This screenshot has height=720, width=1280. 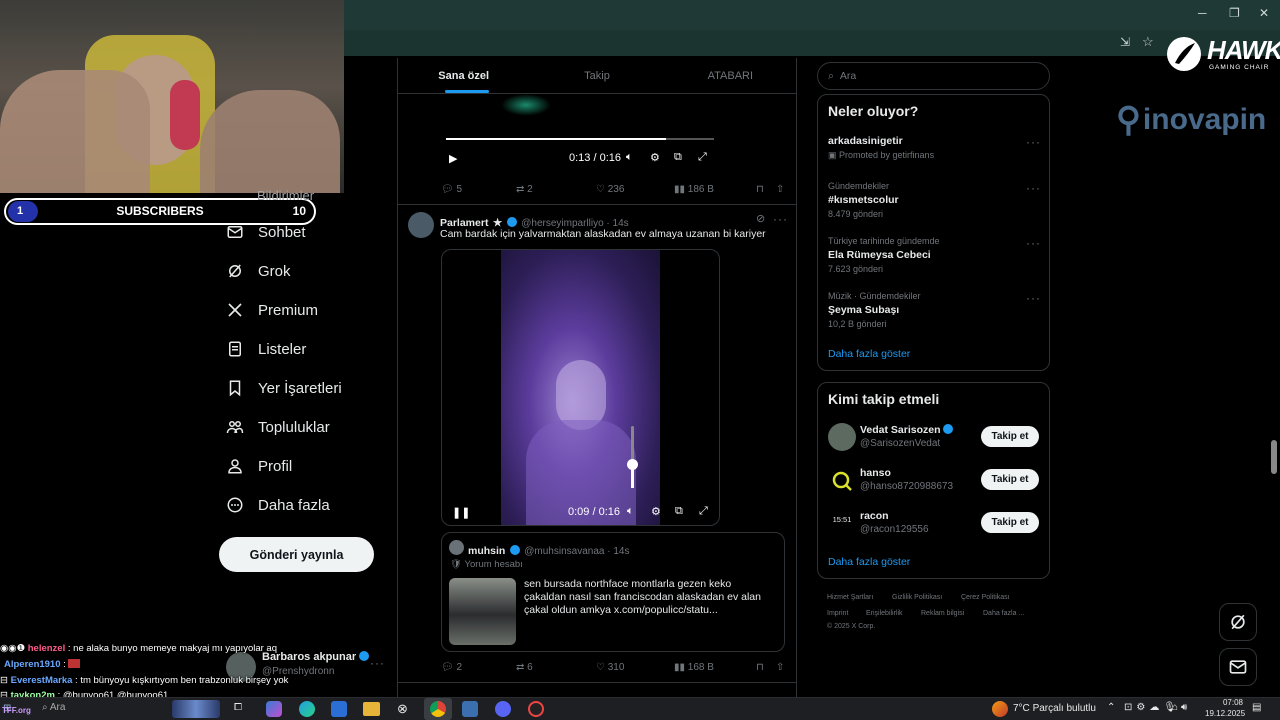 What do you see at coordinates (1238, 622) in the screenshot?
I see `grok-float-button` at bounding box center [1238, 622].